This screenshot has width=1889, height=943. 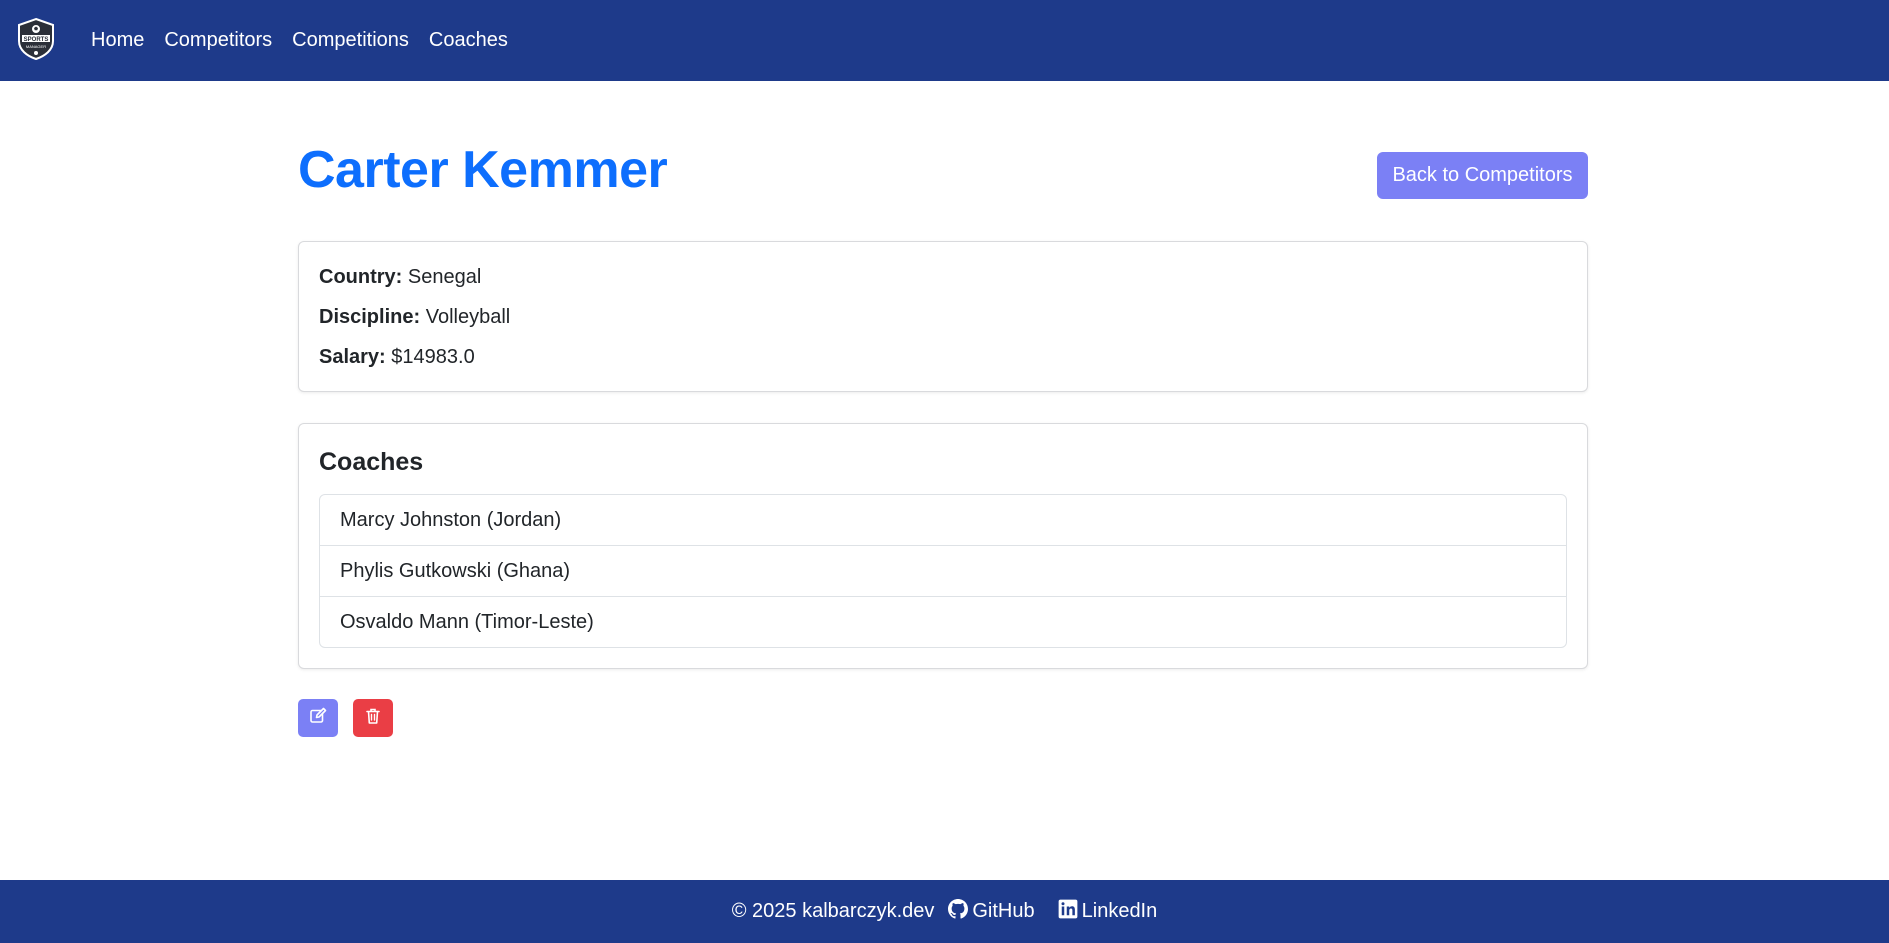 I want to click on salary-row: Salary: $14983.0, so click(x=397, y=357).